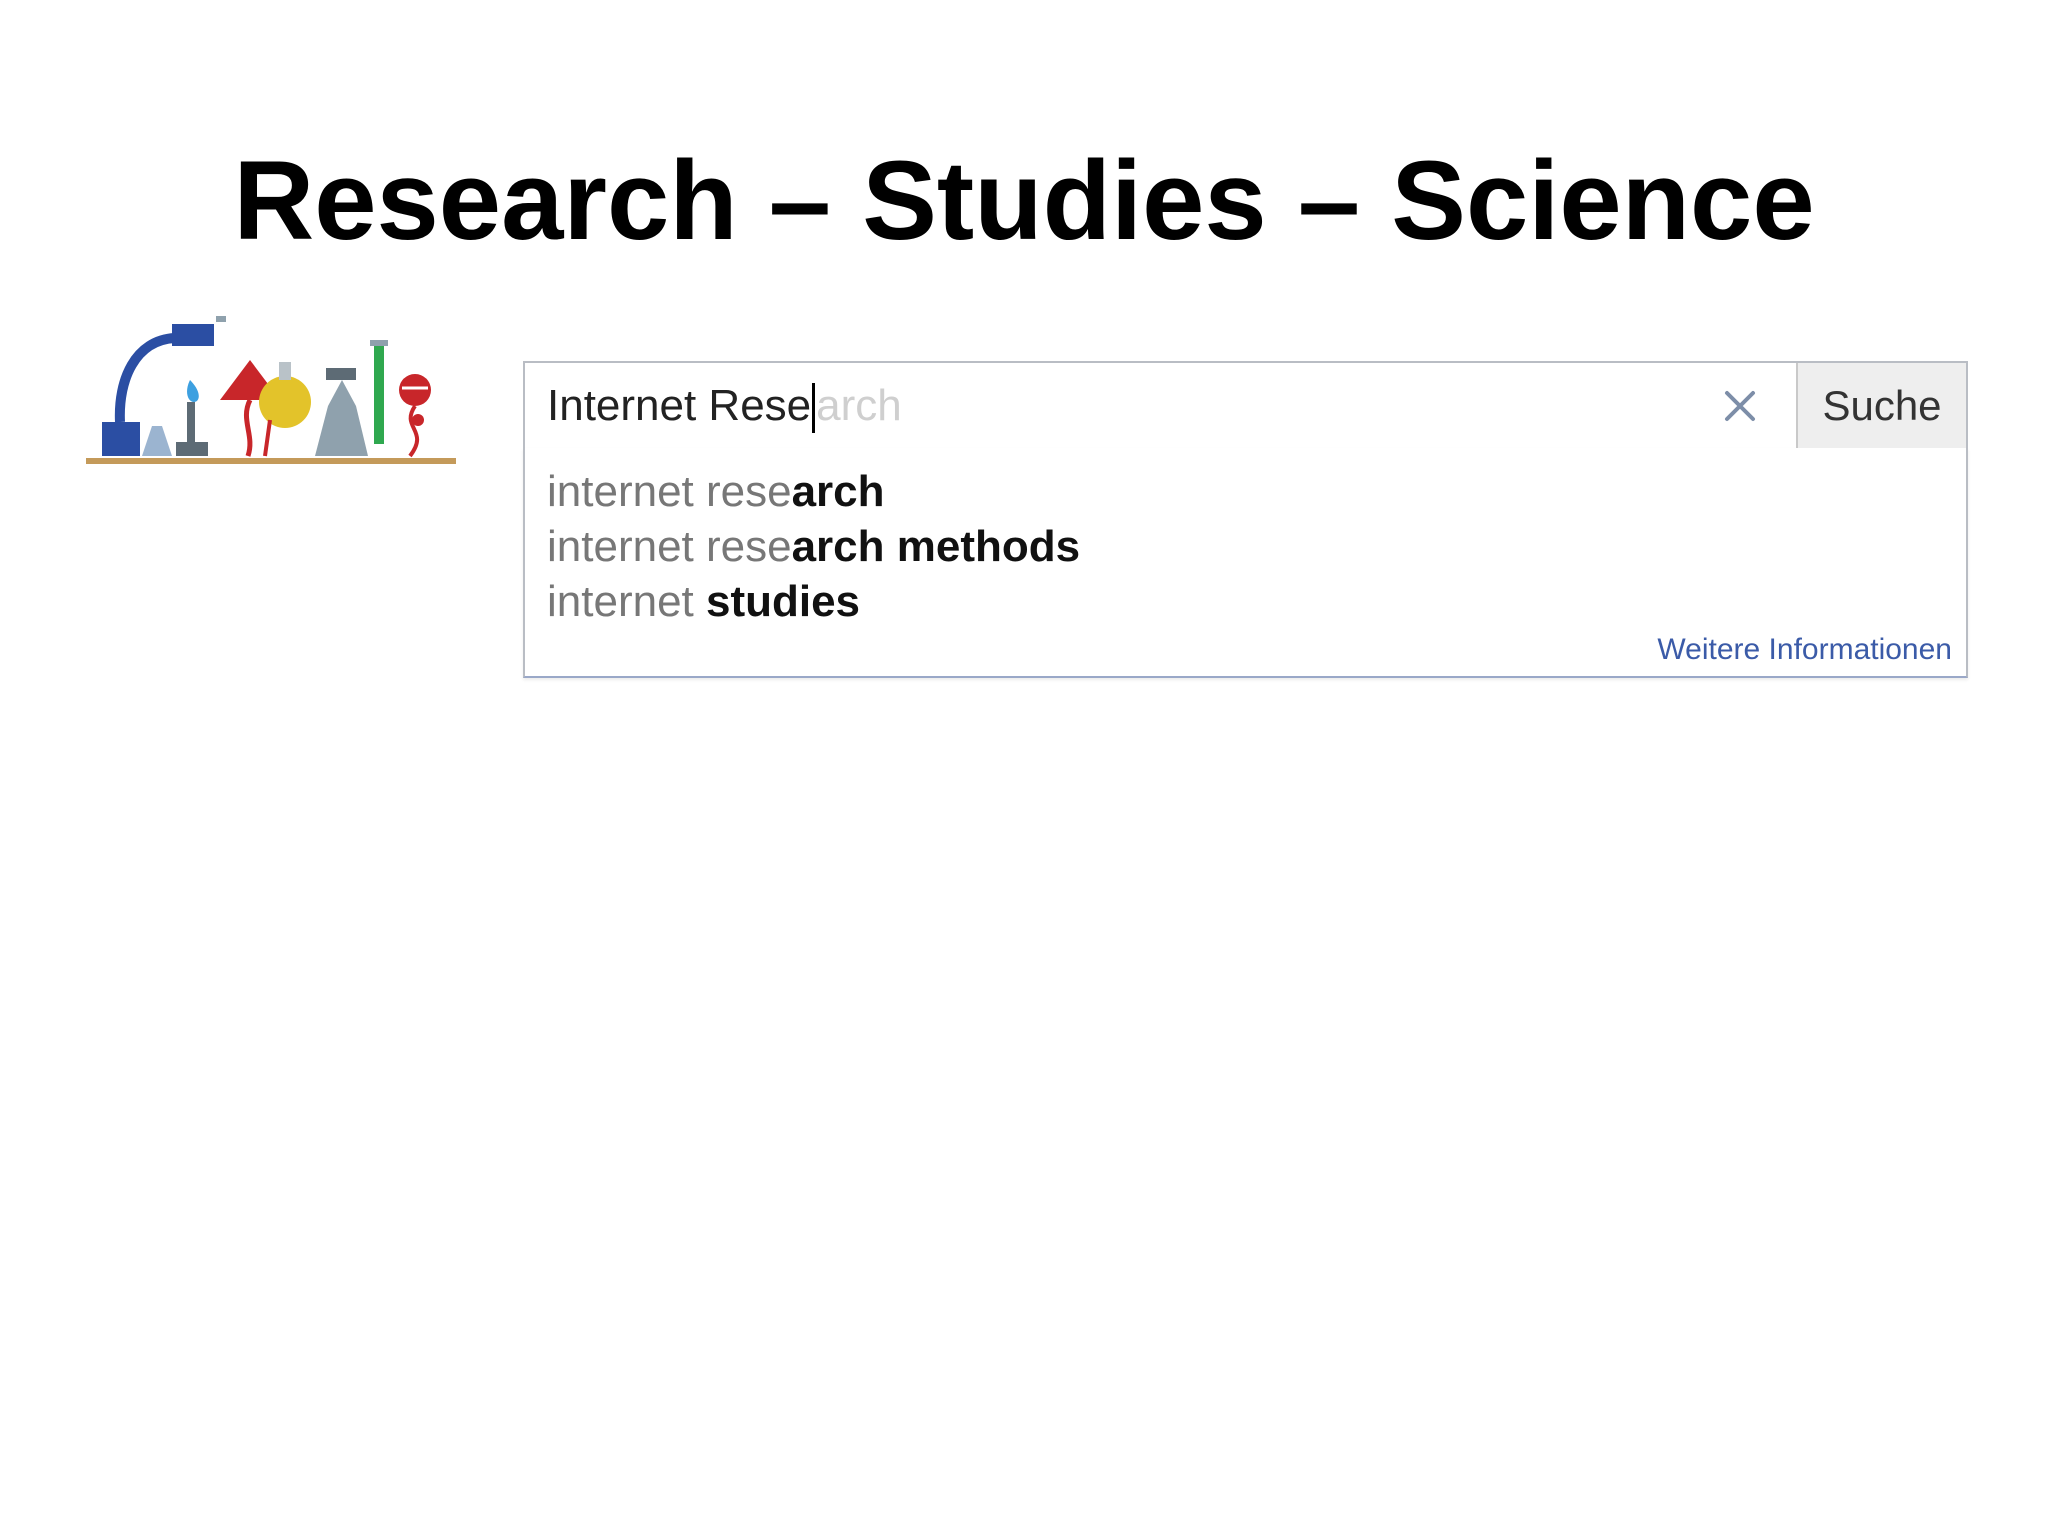 The width and height of the screenshot is (2048, 1536). Describe the element at coordinates (859, 405) in the screenshot. I see `autocomplete-ghost-text: arch` at that location.